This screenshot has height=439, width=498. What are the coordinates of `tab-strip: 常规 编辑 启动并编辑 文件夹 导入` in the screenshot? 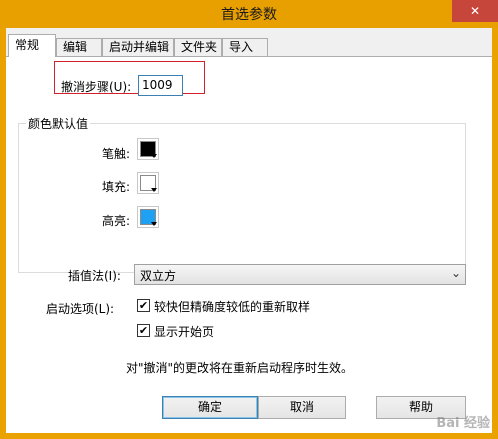 It's located at (249, 45).